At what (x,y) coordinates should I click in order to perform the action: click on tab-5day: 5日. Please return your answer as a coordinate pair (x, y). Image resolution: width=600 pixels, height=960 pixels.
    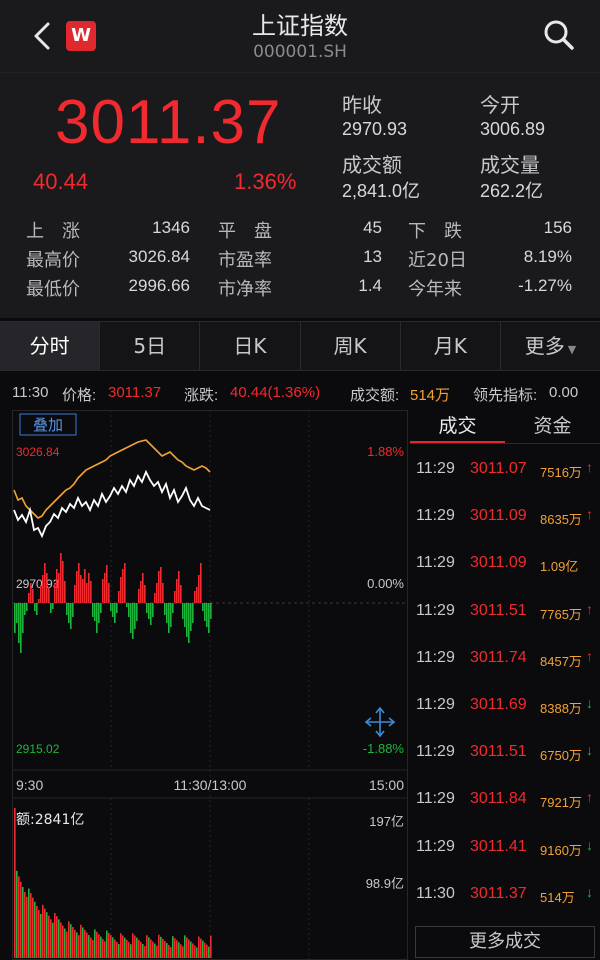
    Looking at the image, I should click on (150, 346).